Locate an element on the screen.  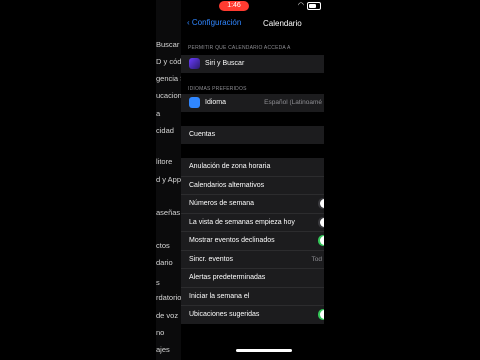
status-time: 1:46 is located at coordinates (234, 6).